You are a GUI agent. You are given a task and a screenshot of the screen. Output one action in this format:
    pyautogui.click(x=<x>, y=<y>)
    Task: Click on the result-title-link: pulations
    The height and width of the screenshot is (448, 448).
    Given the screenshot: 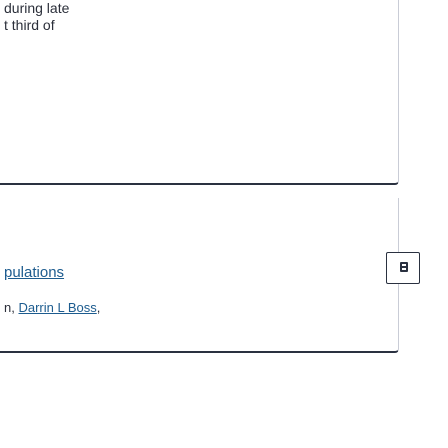 What is the action you would take?
    pyautogui.click(x=34, y=272)
    